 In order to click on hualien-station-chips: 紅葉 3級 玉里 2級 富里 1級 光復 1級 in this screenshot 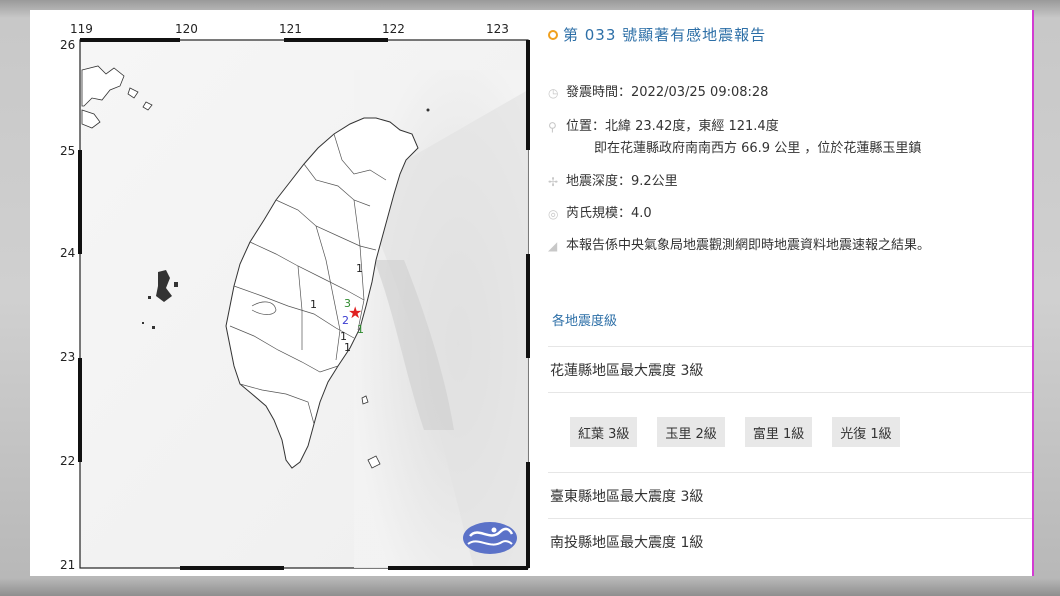, I will do `click(735, 432)`.